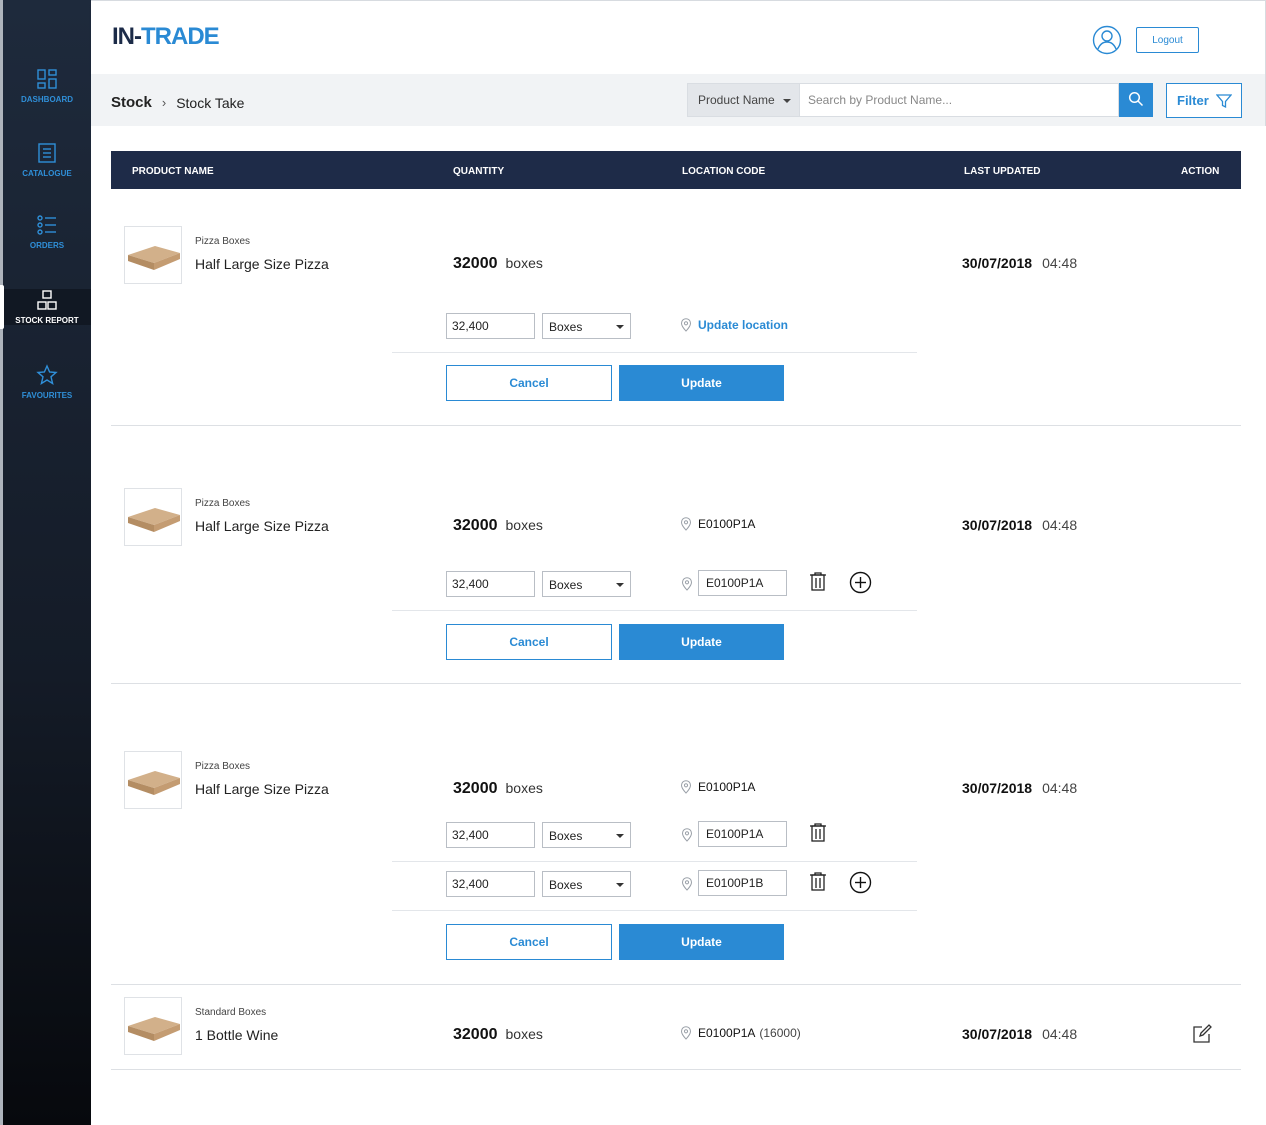 The image size is (1266, 1125). I want to click on search-button, so click(1136, 100).